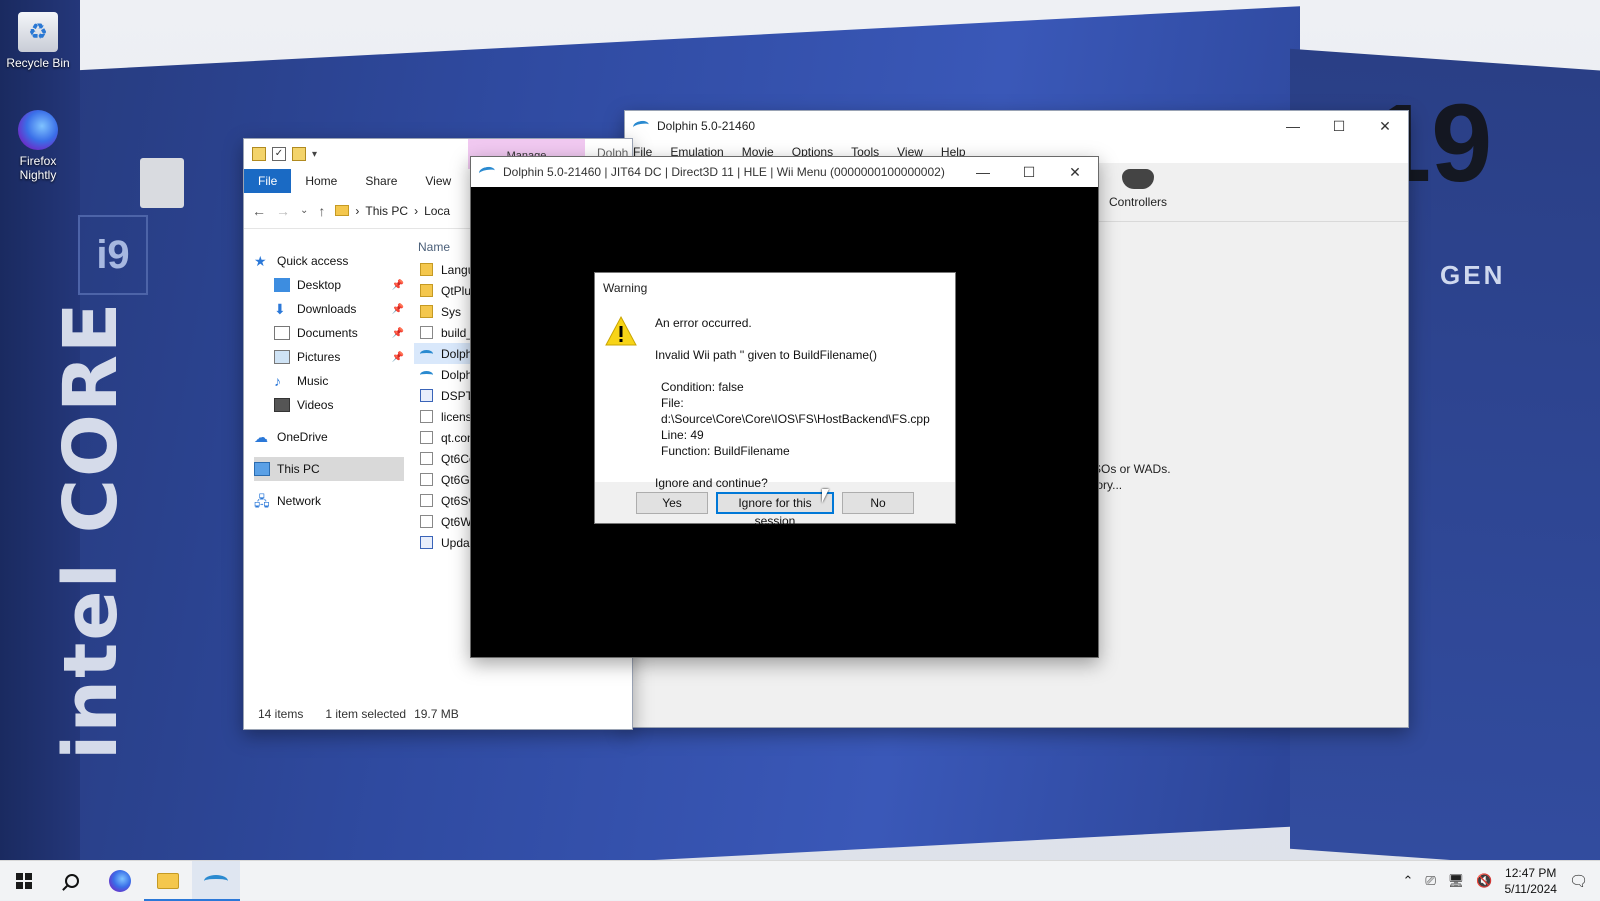 This screenshot has height=901, width=1600. I want to click on sidebar-item-quick-access: ★ Quick access, so click(329, 261).